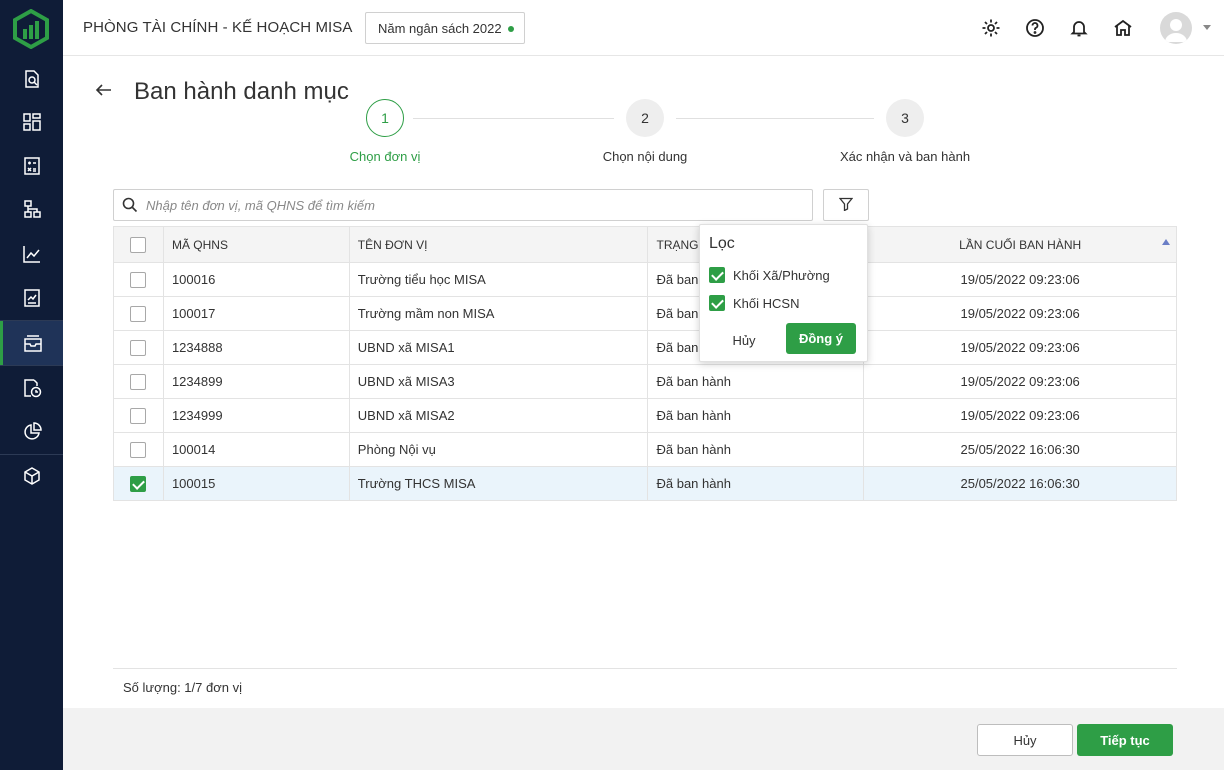 The height and width of the screenshot is (770, 1224). I want to click on cell-code: 100014, so click(256, 449).